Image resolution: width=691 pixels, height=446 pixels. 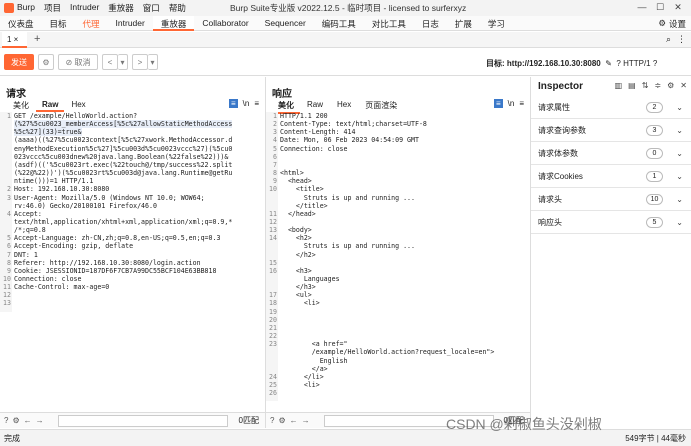 What do you see at coordinates (19, 62) in the screenshot?
I see `send-button: 发送` at bounding box center [19, 62].